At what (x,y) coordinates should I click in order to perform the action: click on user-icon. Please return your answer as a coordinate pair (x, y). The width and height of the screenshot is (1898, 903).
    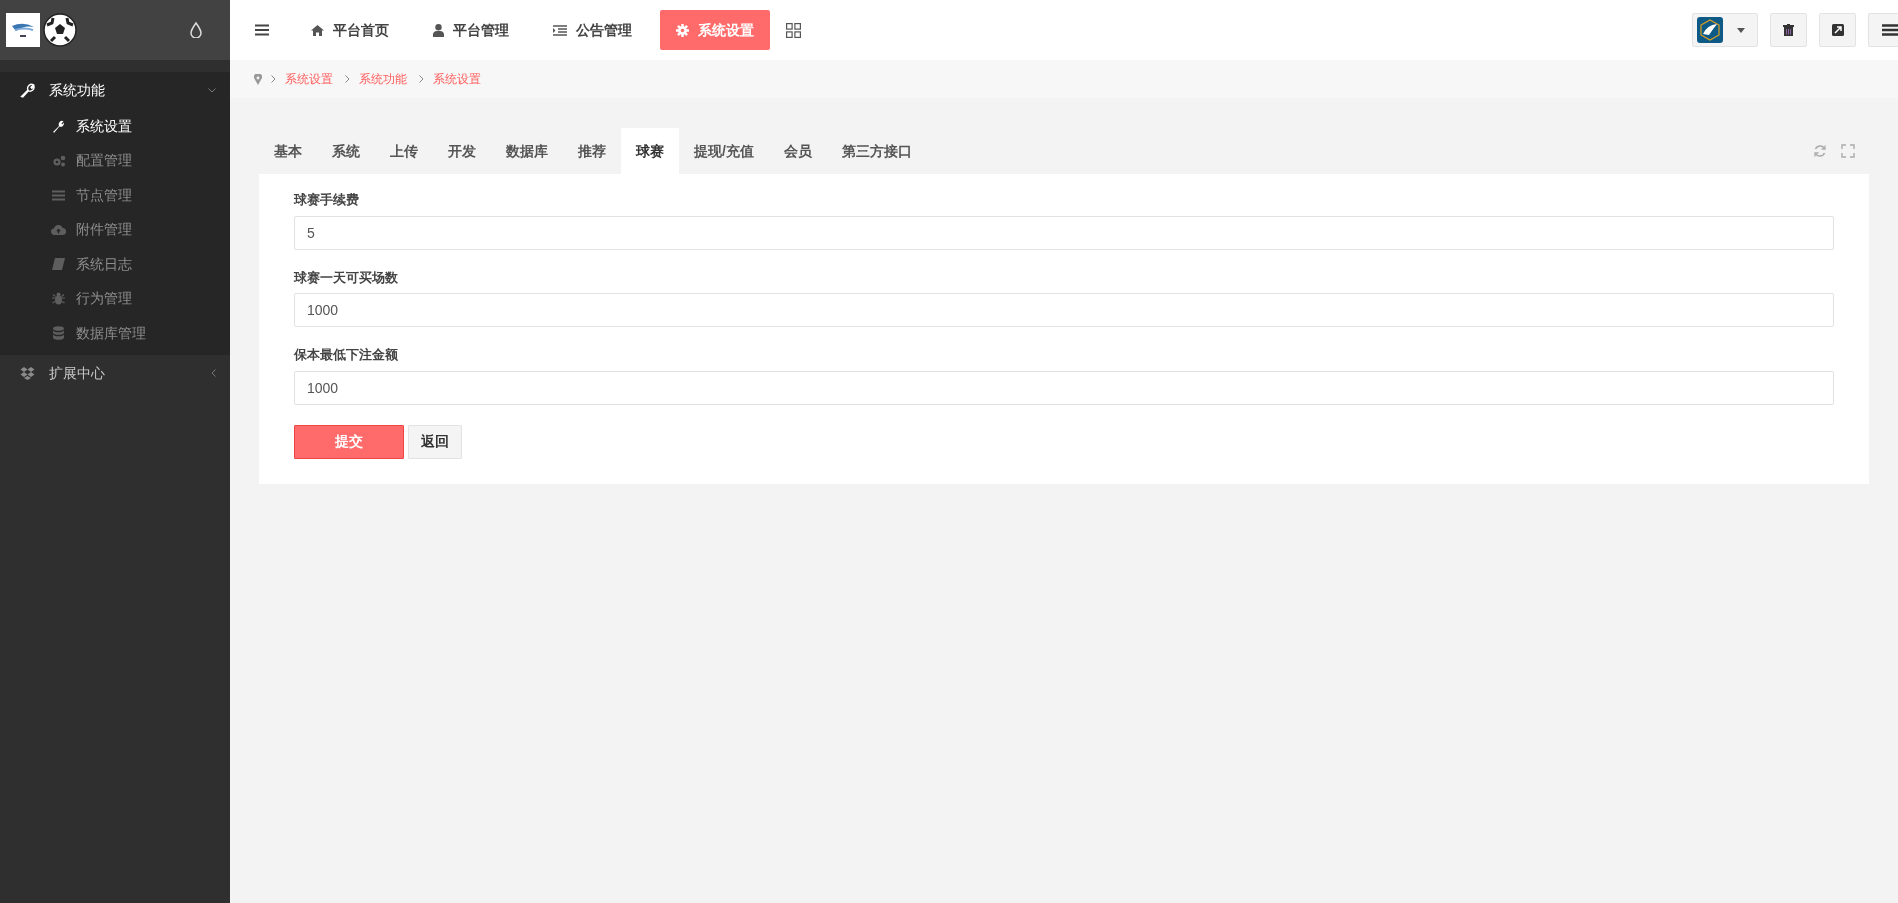
    Looking at the image, I should click on (438, 30).